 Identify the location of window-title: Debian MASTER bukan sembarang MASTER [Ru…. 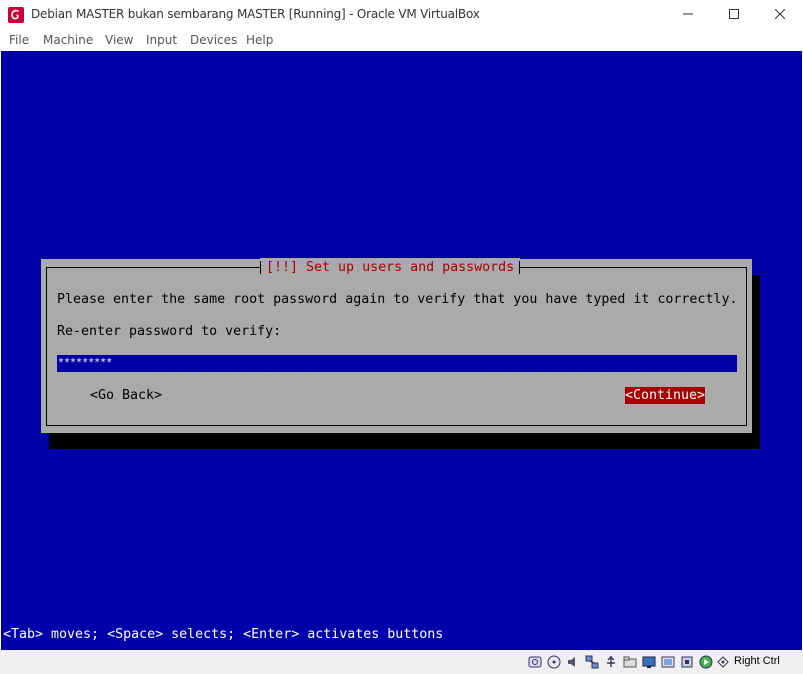
(255, 14).